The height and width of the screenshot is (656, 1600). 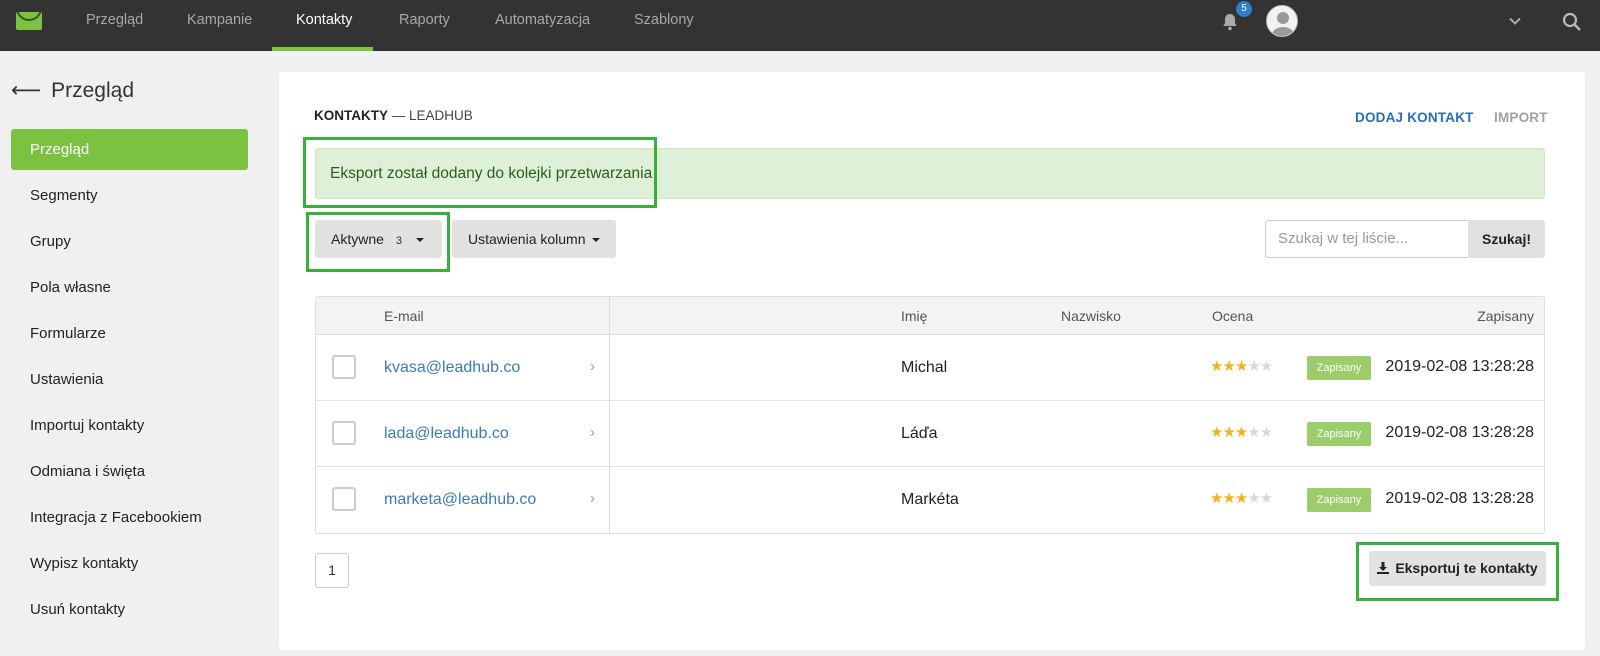 I want to click on sidebar-item-ustawienia: Ustawienia, so click(x=129, y=379).